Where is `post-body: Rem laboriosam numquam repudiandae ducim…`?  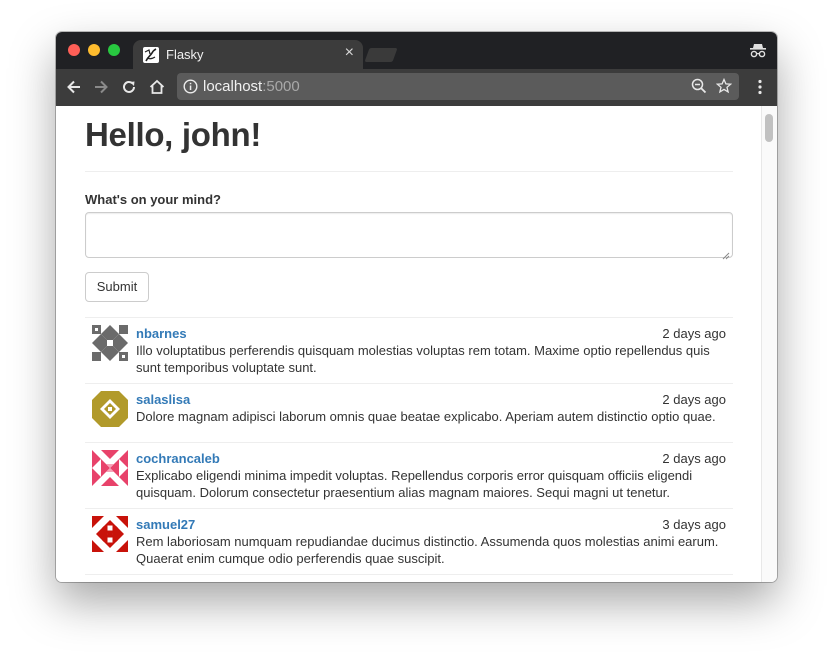 post-body: Rem laboriosam numquam repudiandae ducim… is located at coordinates (427, 550).